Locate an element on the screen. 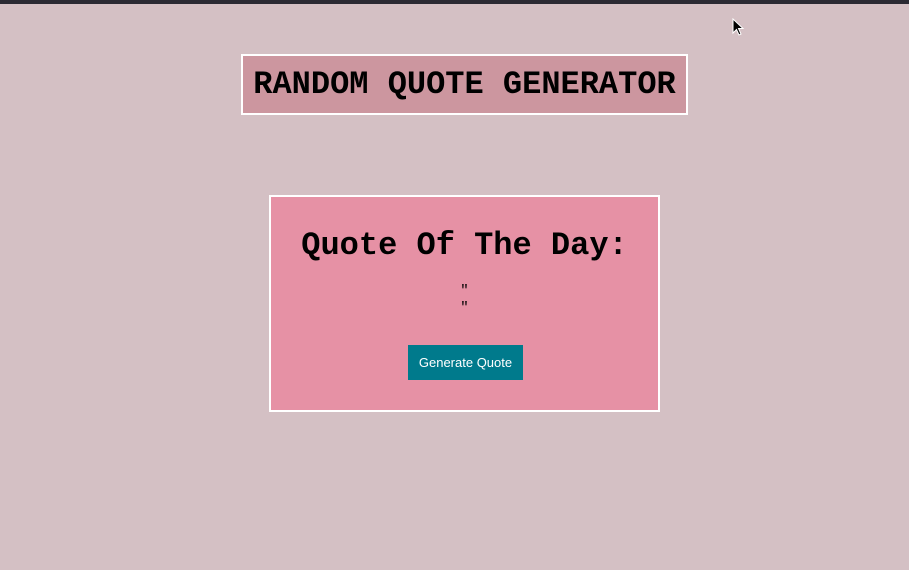 Image resolution: width=909 pixels, height=570 pixels. mouse-pointer-icon is located at coordinates (738, 27).